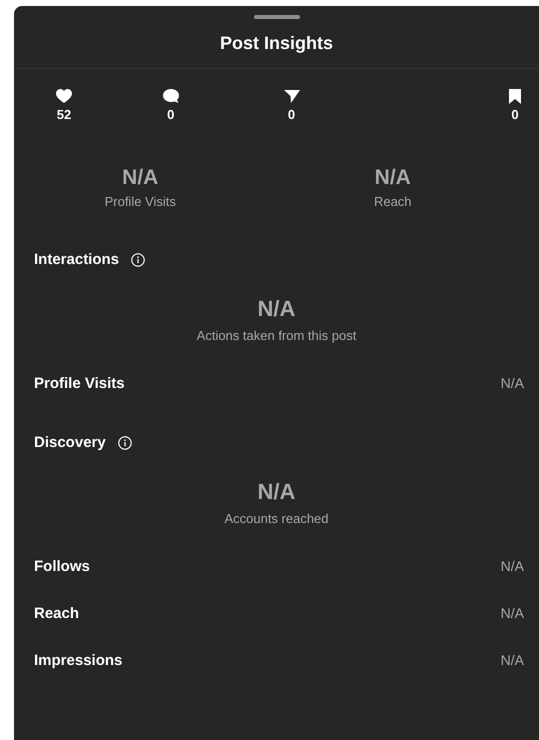 This screenshot has height=740, width=539. What do you see at coordinates (277, 17) in the screenshot?
I see `drag-handle` at bounding box center [277, 17].